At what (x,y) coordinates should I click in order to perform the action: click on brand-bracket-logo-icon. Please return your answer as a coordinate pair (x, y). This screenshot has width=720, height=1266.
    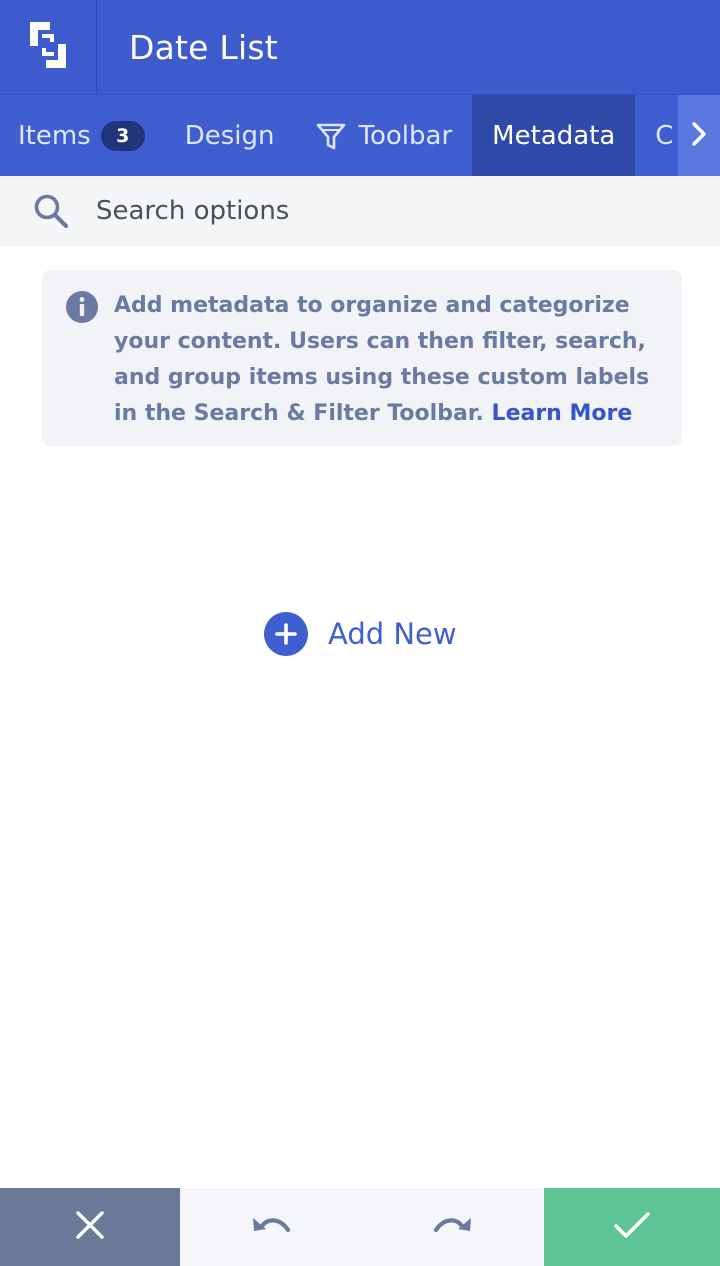
    Looking at the image, I should click on (48, 47).